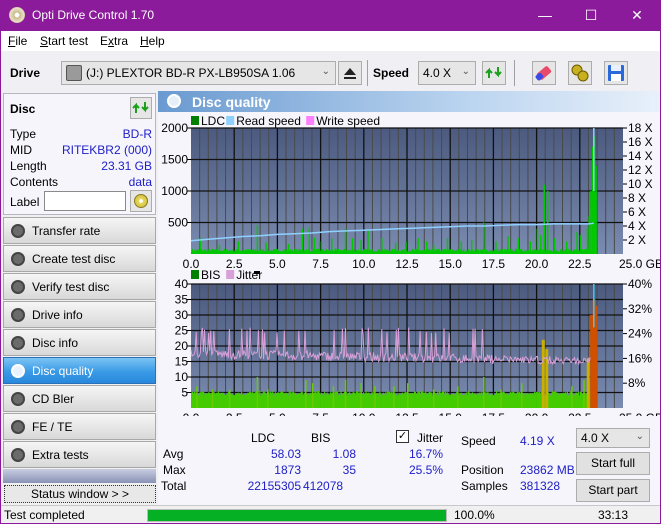 This screenshot has width=661, height=524. What do you see at coordinates (182, 300) in the screenshot?
I see `y-tick-label: 35` at bounding box center [182, 300].